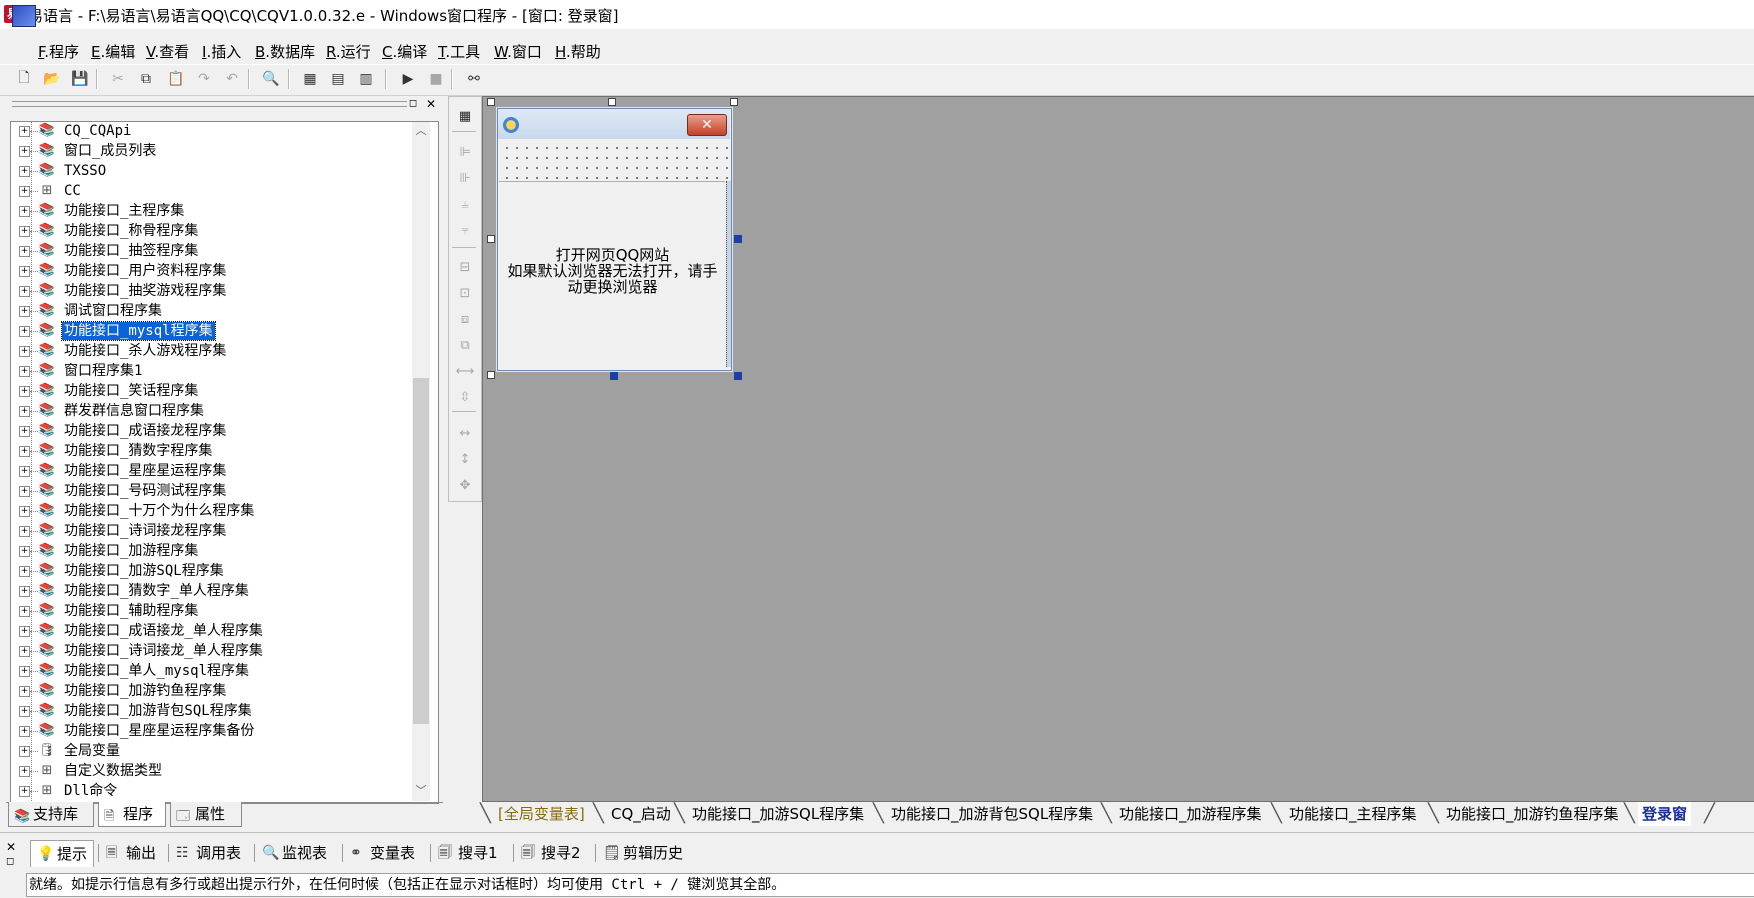 This screenshot has width=1754, height=898. Describe the element at coordinates (206, 814) in the screenshot. I see `panel-tab-properties: 🗔 属性` at that location.